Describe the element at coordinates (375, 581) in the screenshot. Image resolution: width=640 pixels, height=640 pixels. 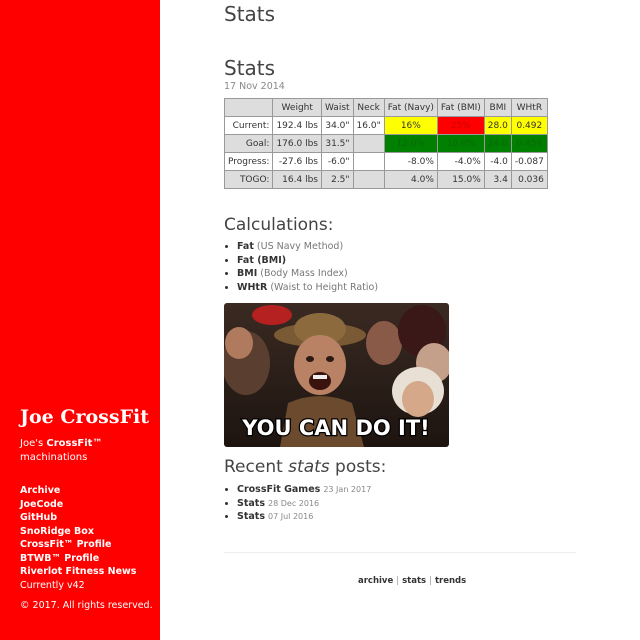
I see `footer-link-archive: archive` at that location.